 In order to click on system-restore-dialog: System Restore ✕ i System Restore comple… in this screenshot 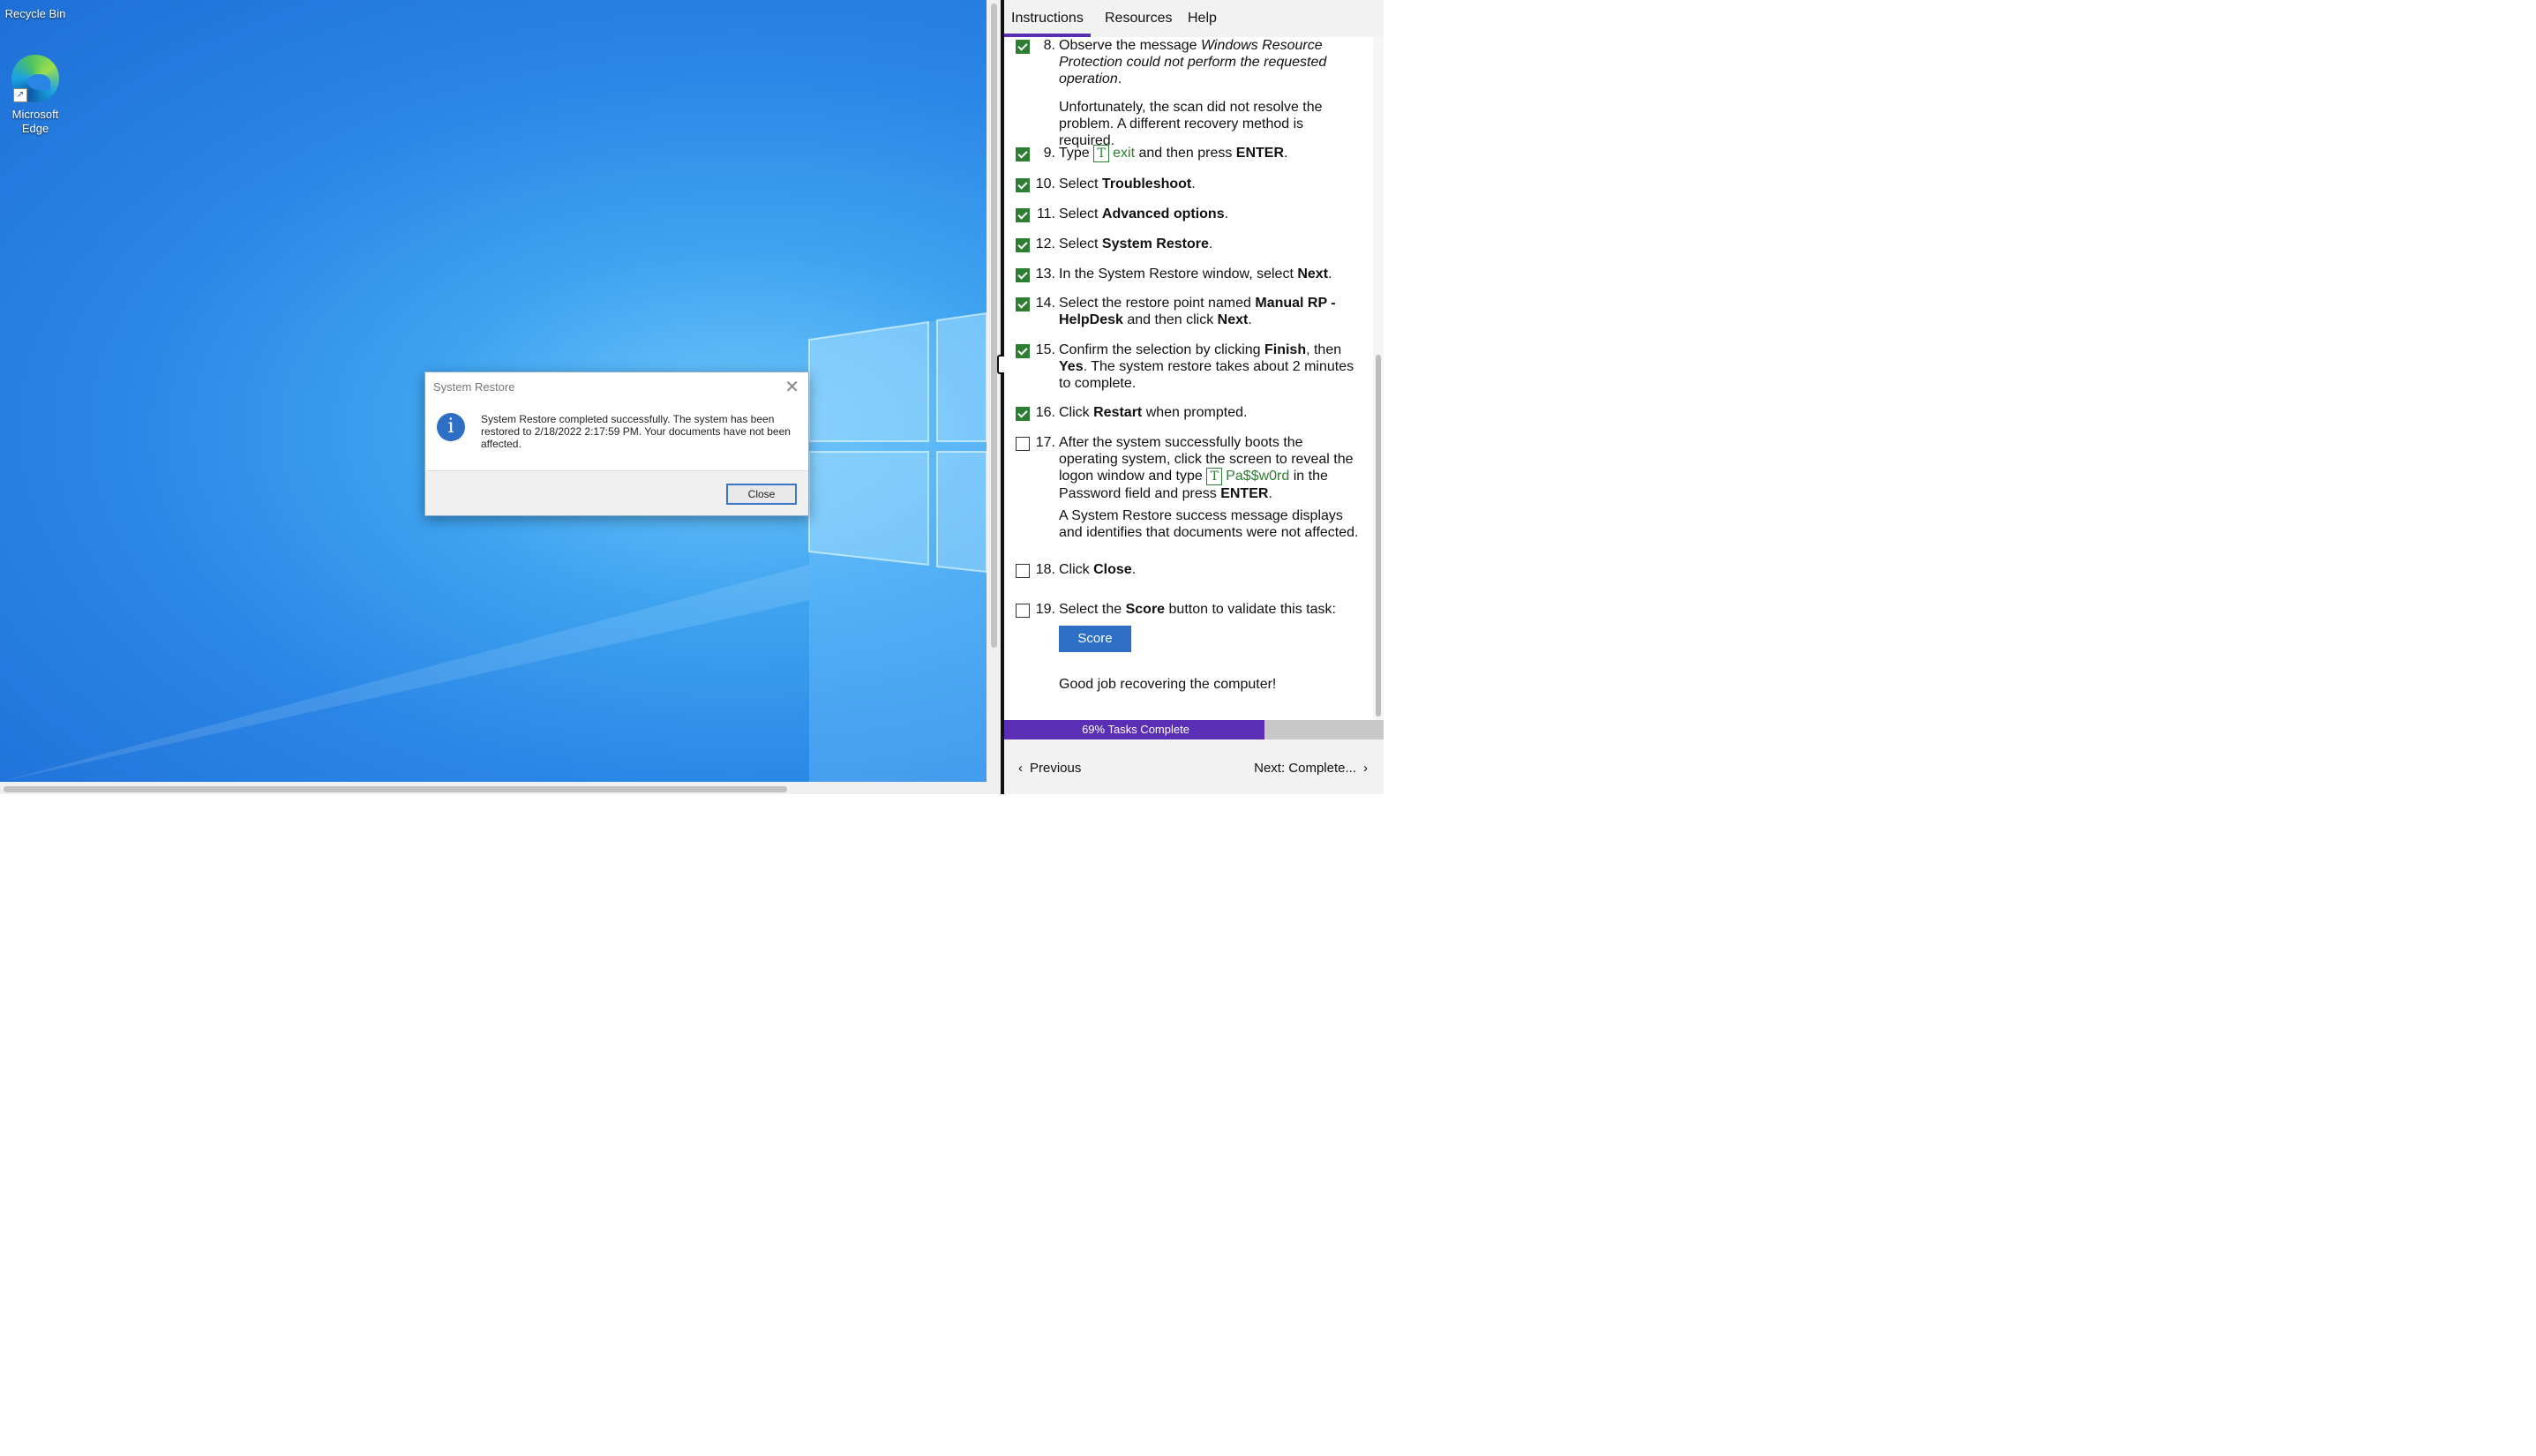, I will do `click(616, 444)`.